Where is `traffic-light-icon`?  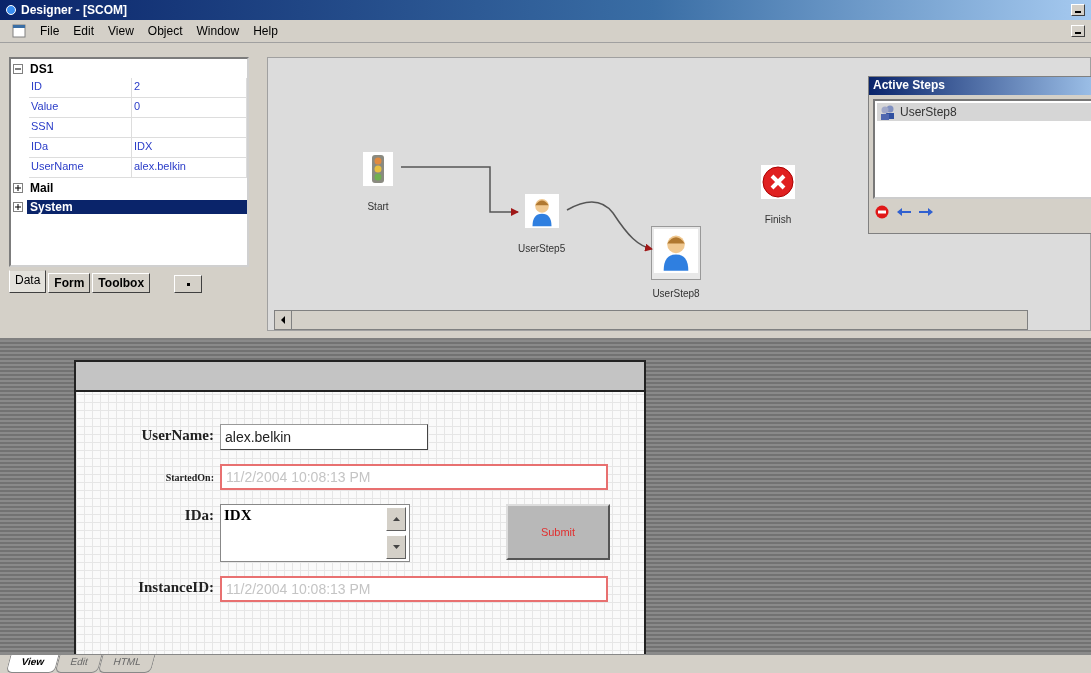 traffic-light-icon is located at coordinates (378, 169).